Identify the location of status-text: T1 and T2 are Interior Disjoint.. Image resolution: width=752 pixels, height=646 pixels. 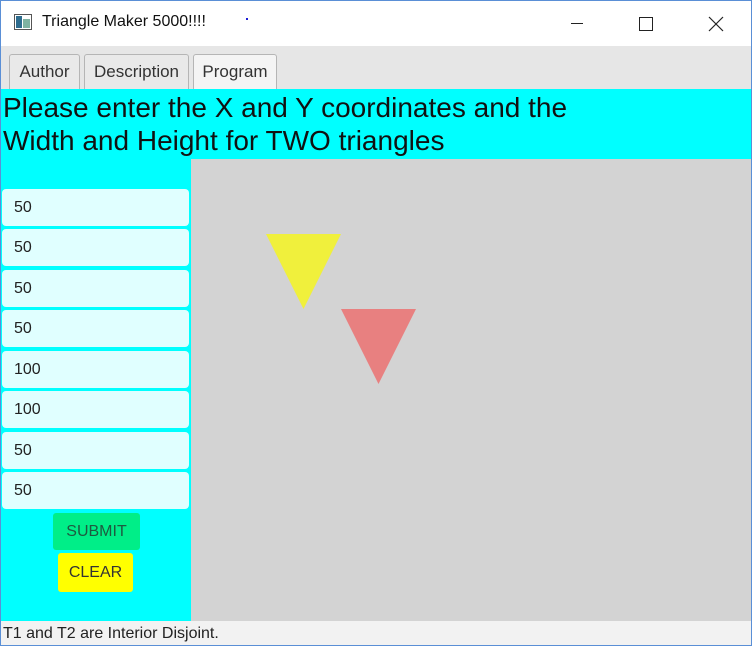
(111, 633).